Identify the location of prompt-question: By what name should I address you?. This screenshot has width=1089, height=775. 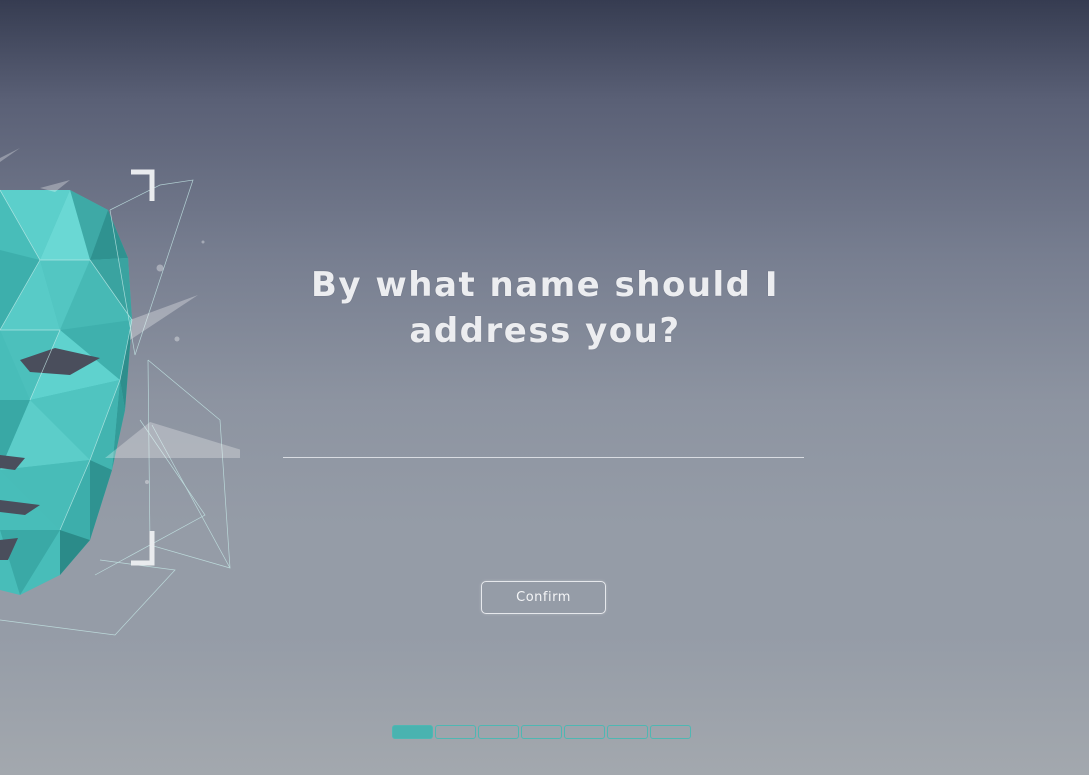
(545, 308).